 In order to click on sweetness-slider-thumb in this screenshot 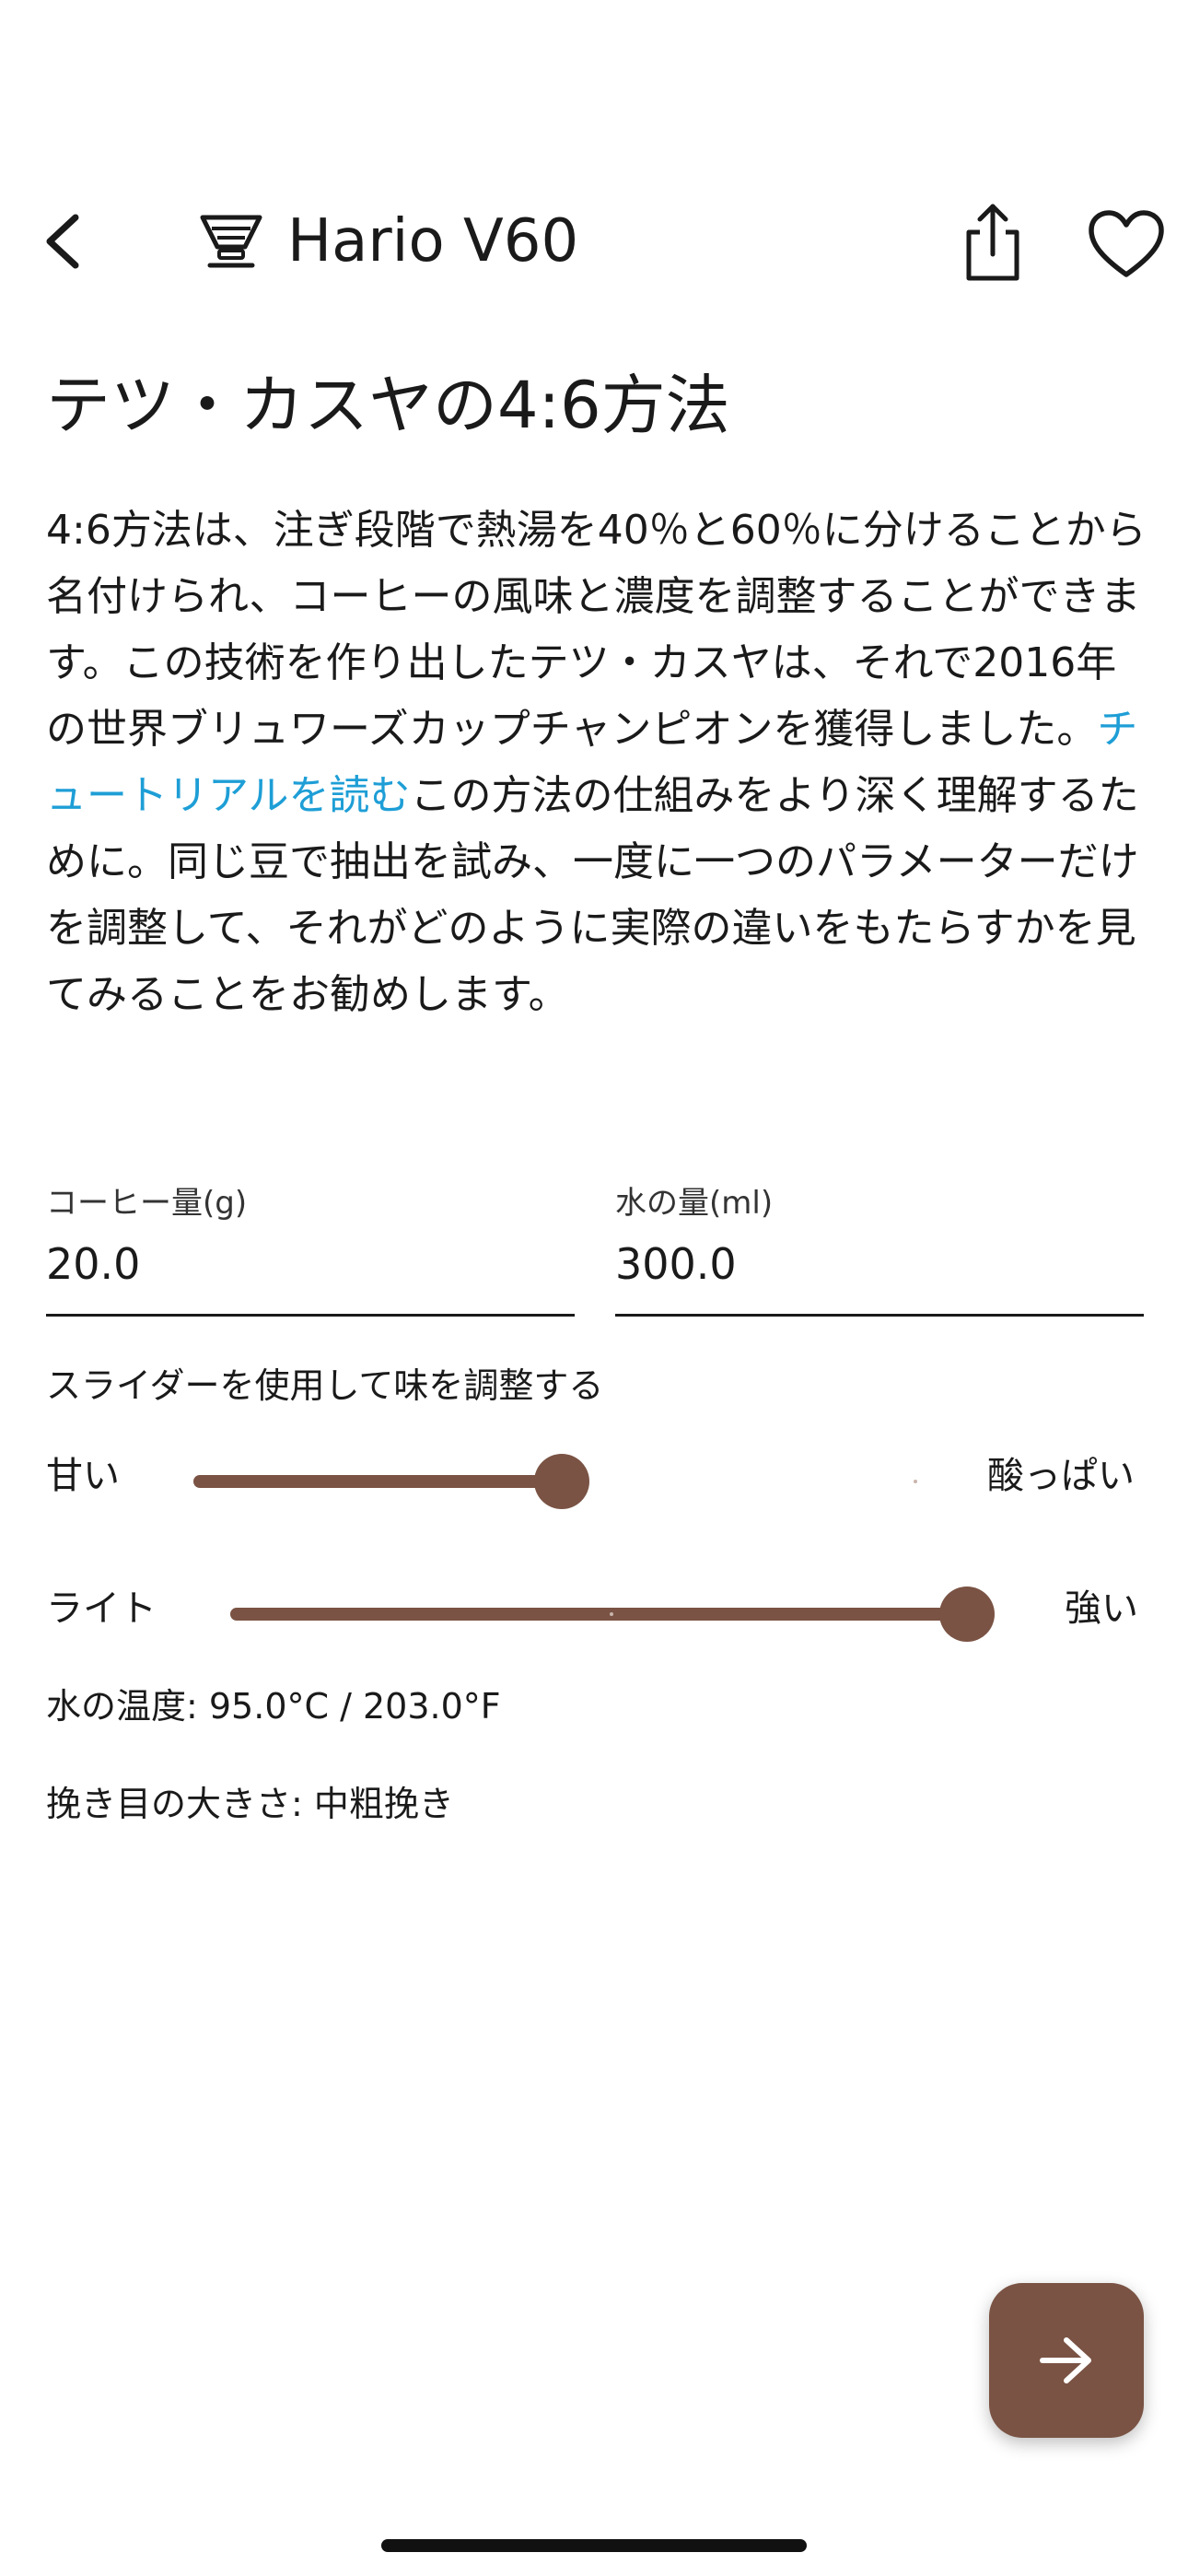, I will do `click(561, 1481)`.